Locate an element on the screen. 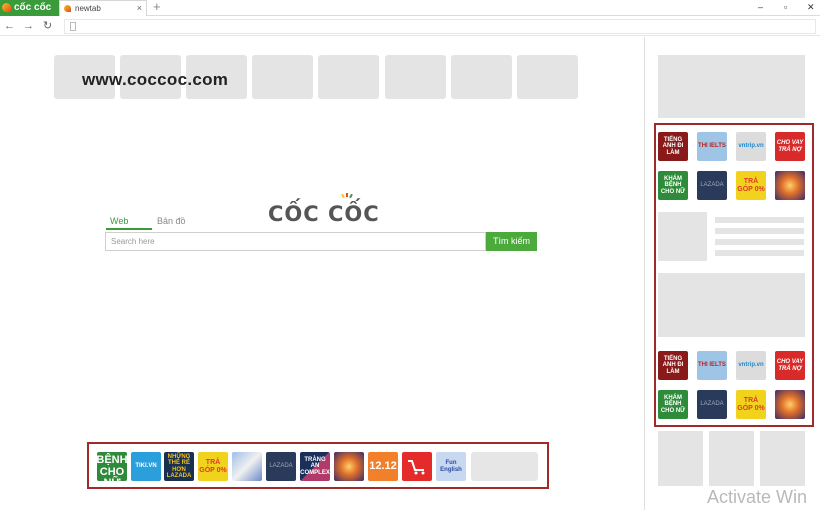 Image resolution: width=820 pixels, height=510 pixels. ad-trangan-icon: TRÀNG AN COMPLEX is located at coordinates (315, 466).